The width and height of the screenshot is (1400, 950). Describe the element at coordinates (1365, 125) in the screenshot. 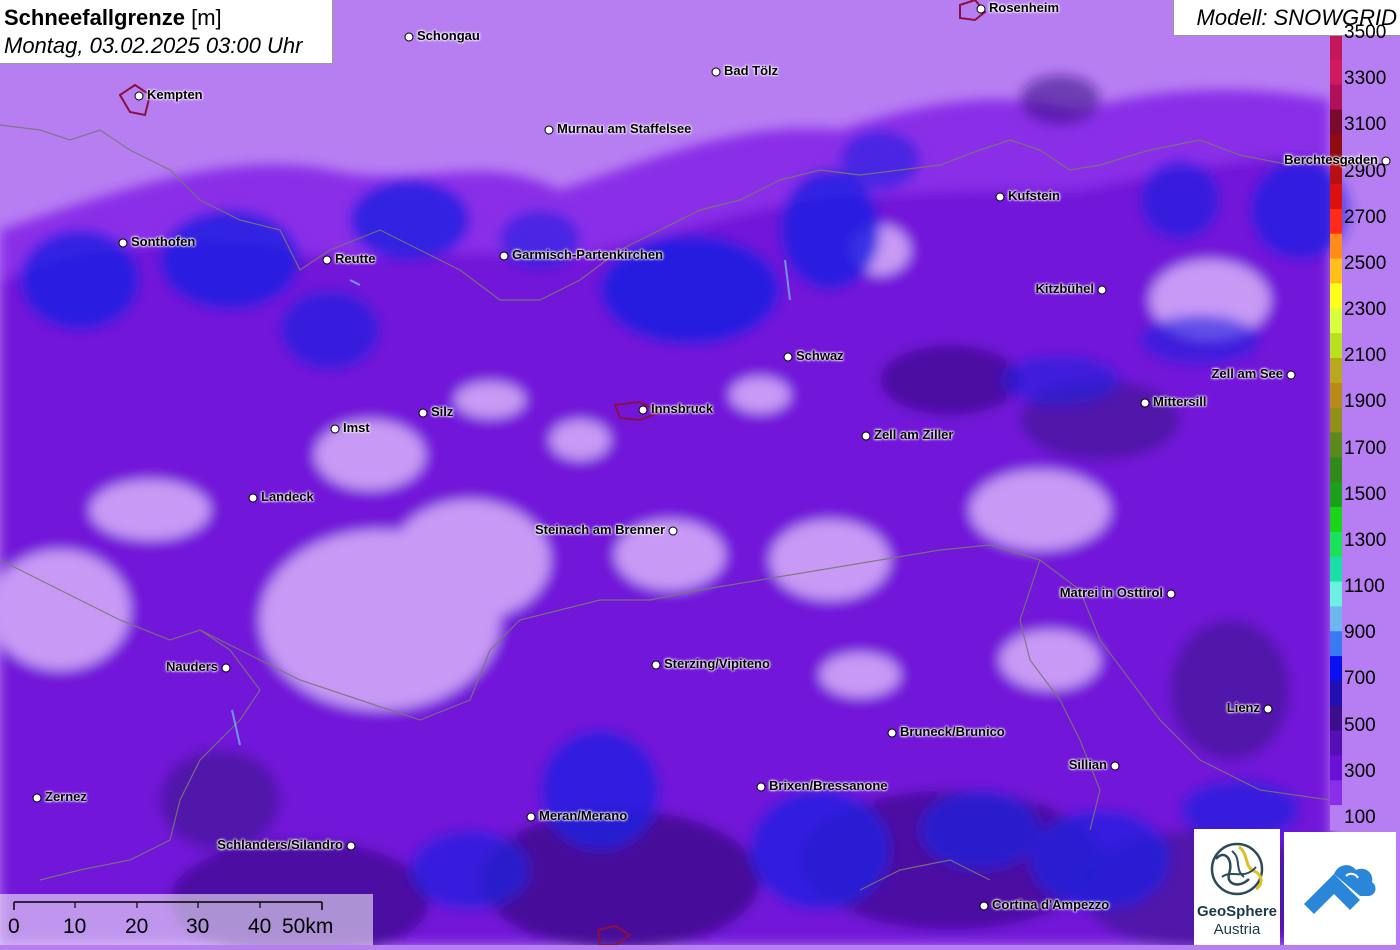

I see `legend-label: 3100` at that location.